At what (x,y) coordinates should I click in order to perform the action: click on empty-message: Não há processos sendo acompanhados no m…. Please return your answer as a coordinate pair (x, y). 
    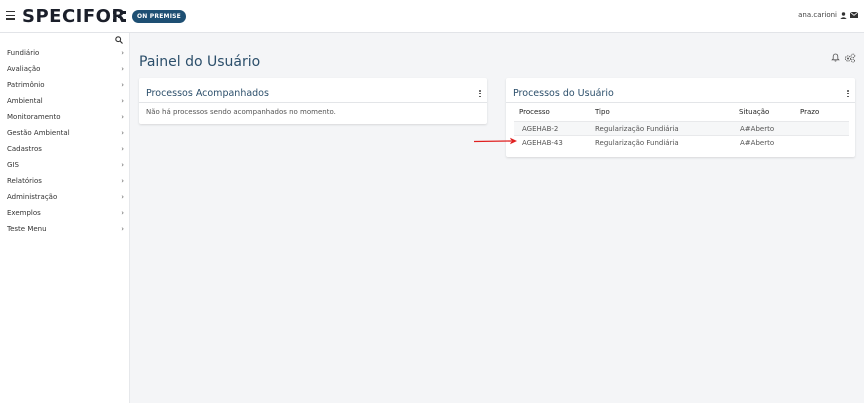
    Looking at the image, I should click on (241, 112).